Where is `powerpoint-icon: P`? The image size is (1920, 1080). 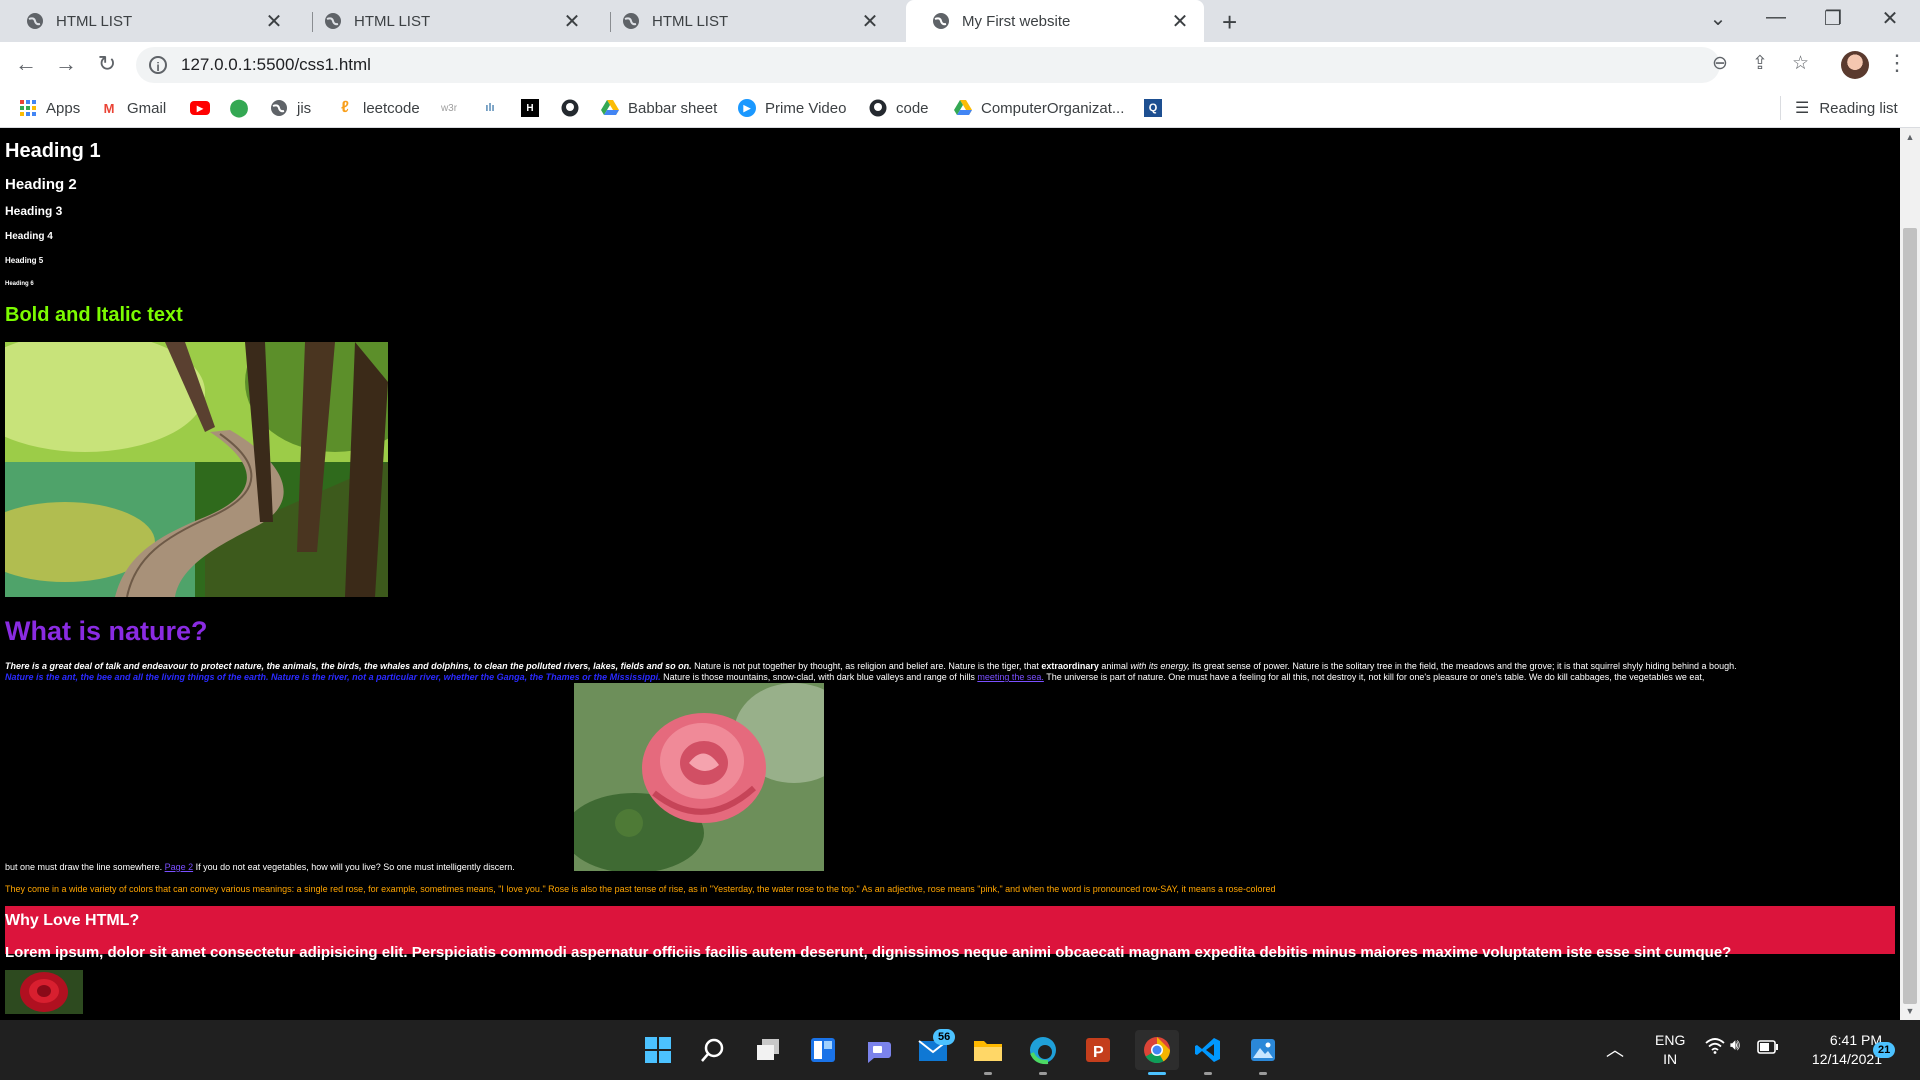 powerpoint-icon: P is located at coordinates (1098, 1050).